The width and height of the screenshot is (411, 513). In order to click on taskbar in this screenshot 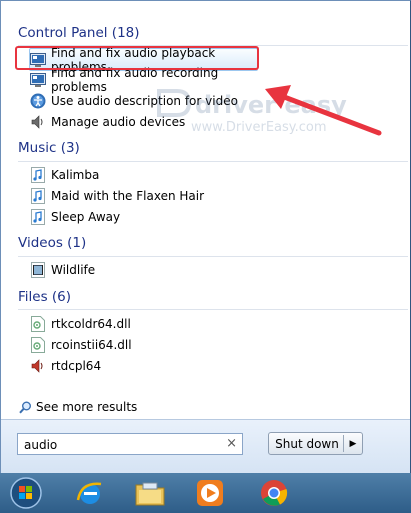, I will do `click(205, 493)`.